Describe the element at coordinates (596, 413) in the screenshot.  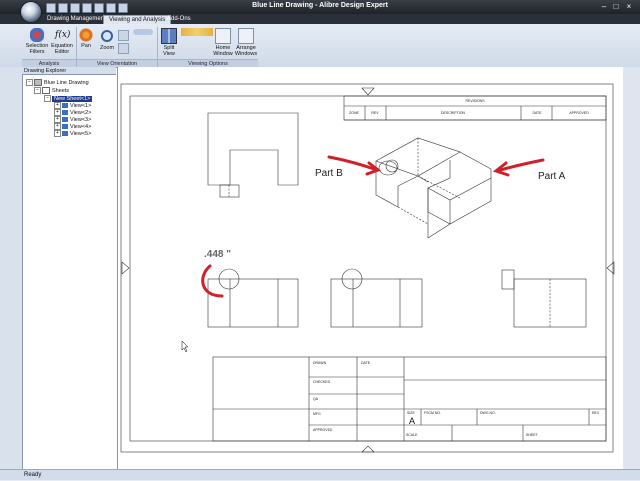
I see `tb-rev: REV` at that location.